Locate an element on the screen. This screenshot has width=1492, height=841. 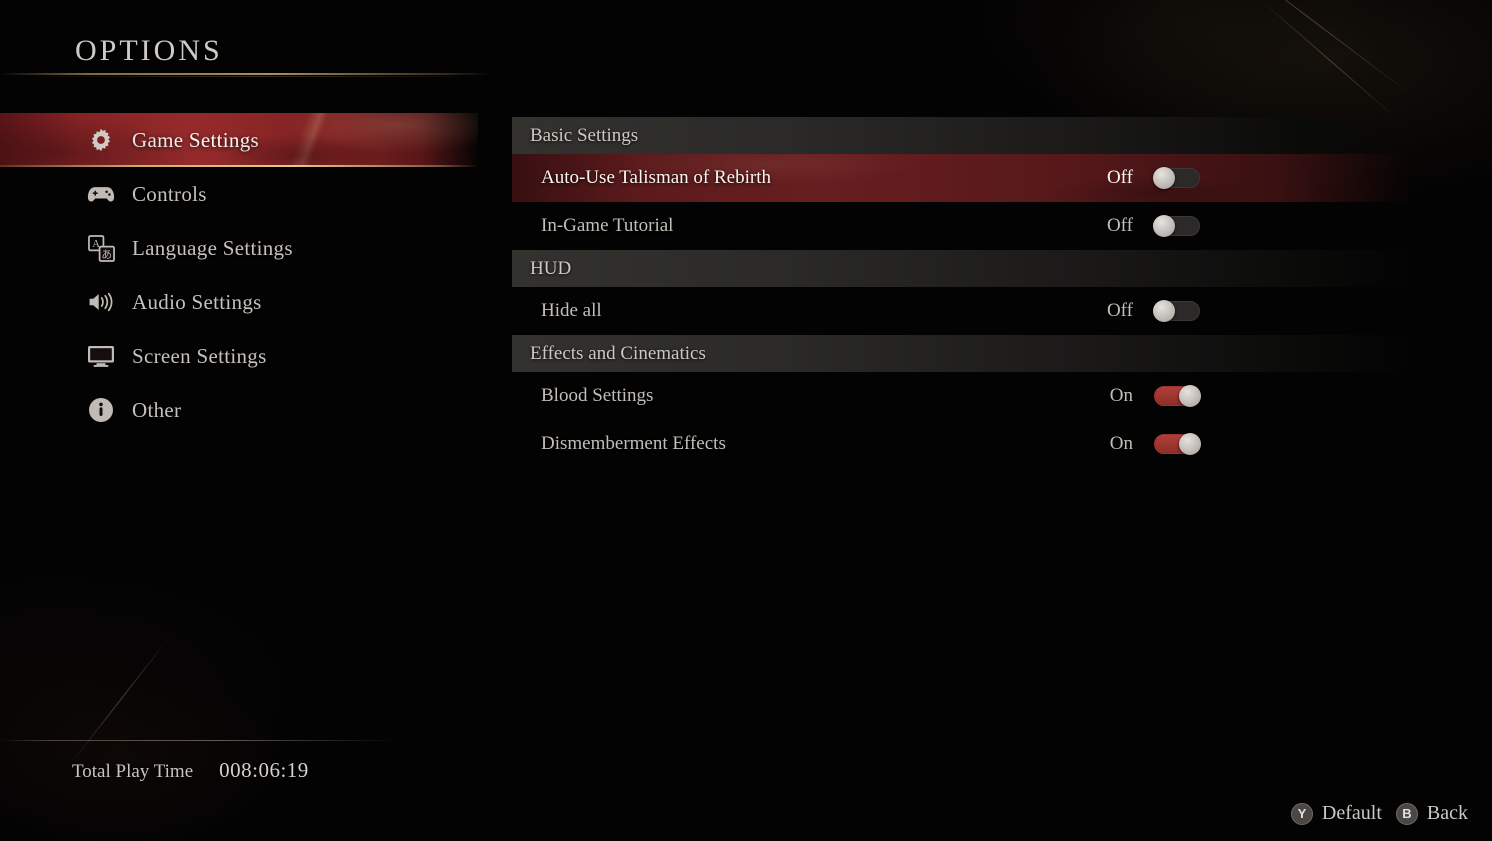
option-row-blood-settings: Blood Settings On is located at coordinates (962, 396).